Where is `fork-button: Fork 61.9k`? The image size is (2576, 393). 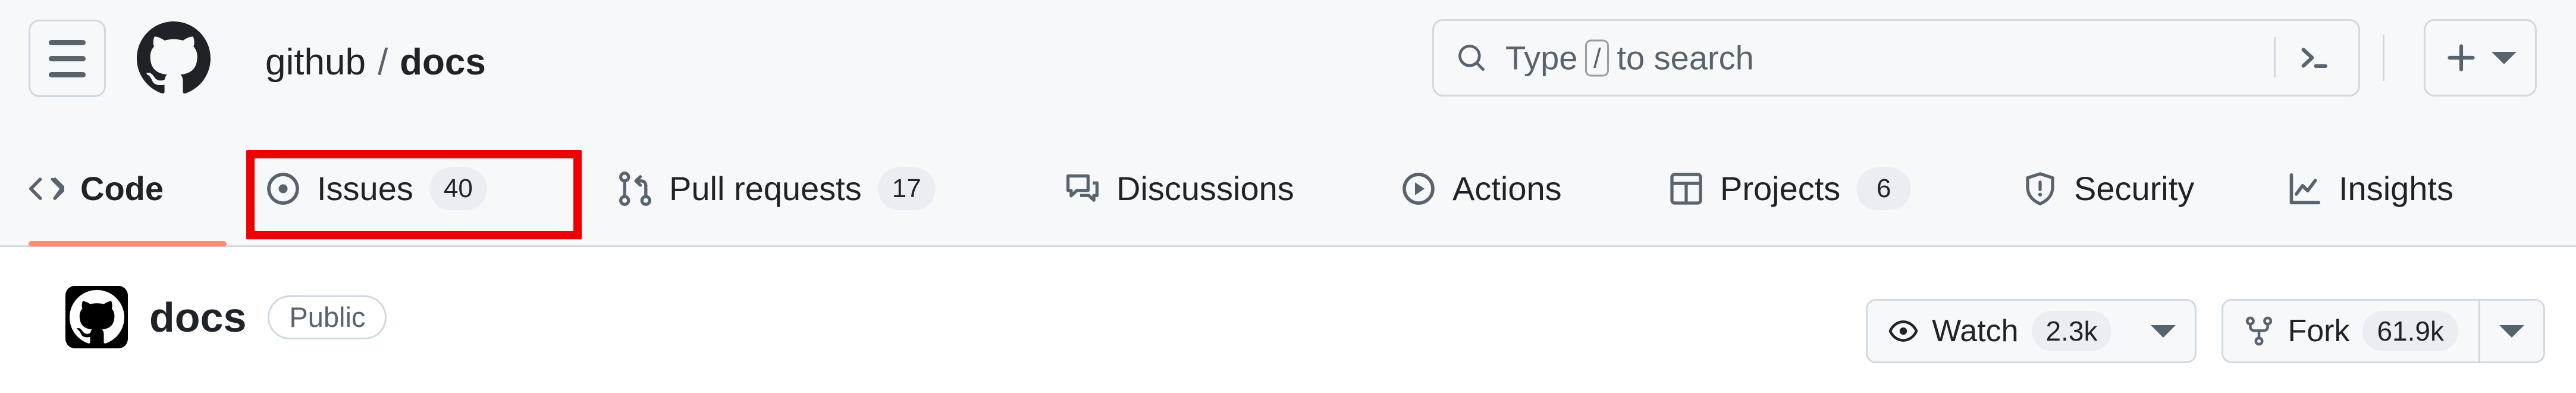 fork-button: Fork 61.9k is located at coordinates (2383, 331).